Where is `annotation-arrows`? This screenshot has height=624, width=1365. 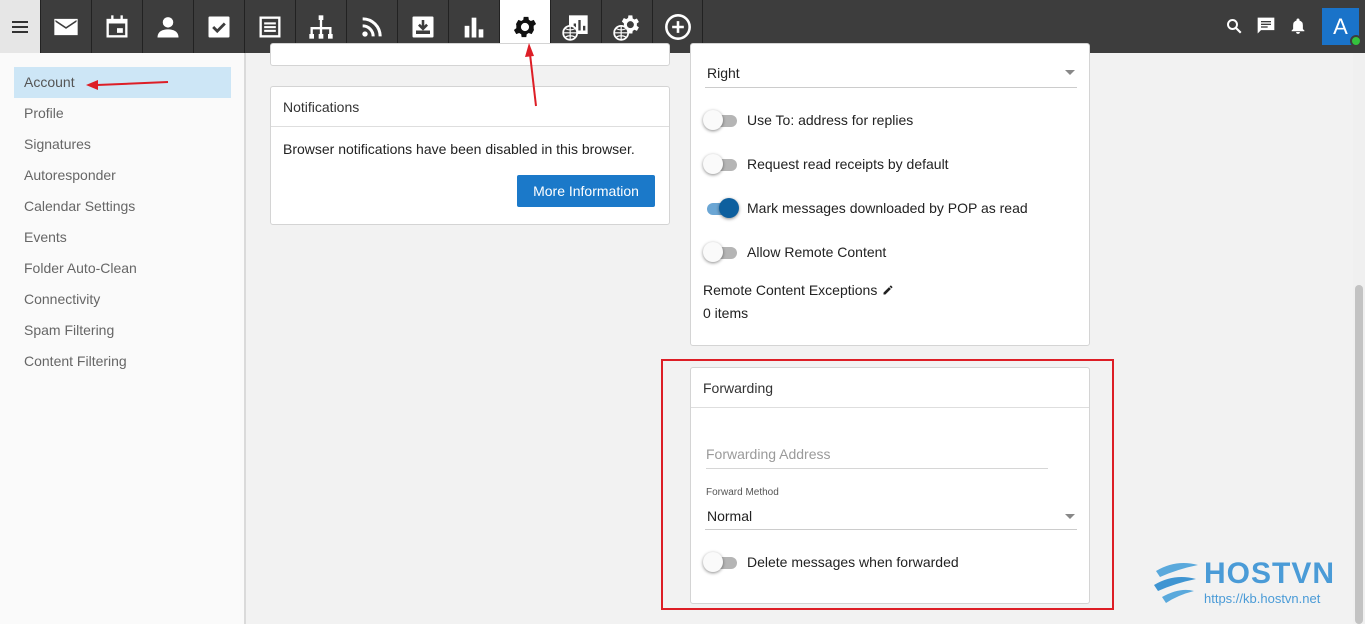
annotation-arrows is located at coordinates (311, 75).